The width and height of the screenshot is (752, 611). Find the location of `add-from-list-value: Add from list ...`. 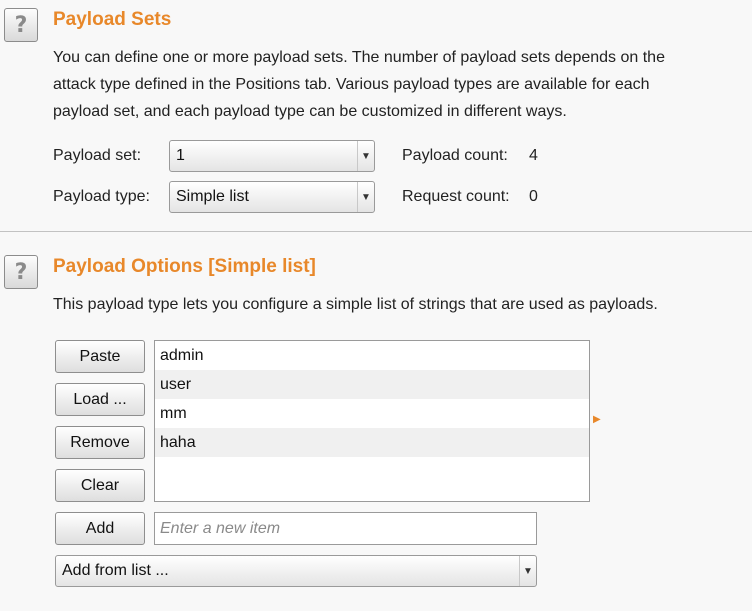

add-from-list-value: Add from list ... is located at coordinates (115, 570).